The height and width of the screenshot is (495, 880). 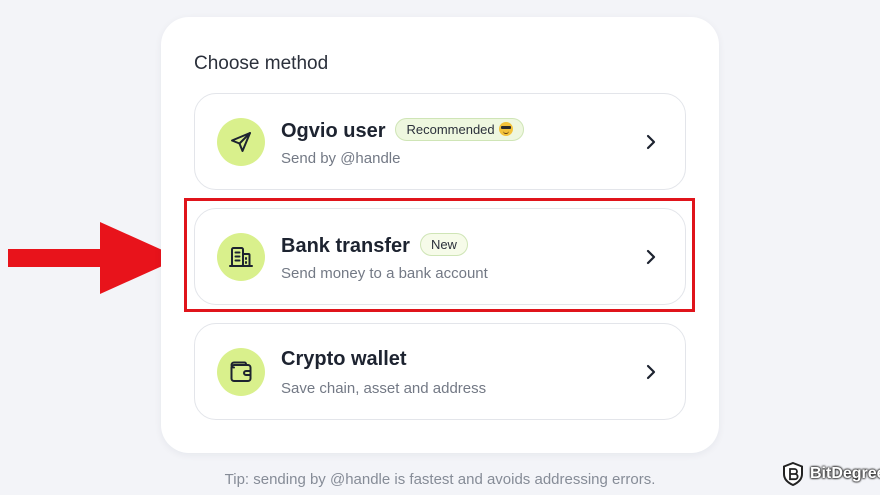 What do you see at coordinates (384, 273) in the screenshot?
I see `option-subtitle: Send money to a bank account` at bounding box center [384, 273].